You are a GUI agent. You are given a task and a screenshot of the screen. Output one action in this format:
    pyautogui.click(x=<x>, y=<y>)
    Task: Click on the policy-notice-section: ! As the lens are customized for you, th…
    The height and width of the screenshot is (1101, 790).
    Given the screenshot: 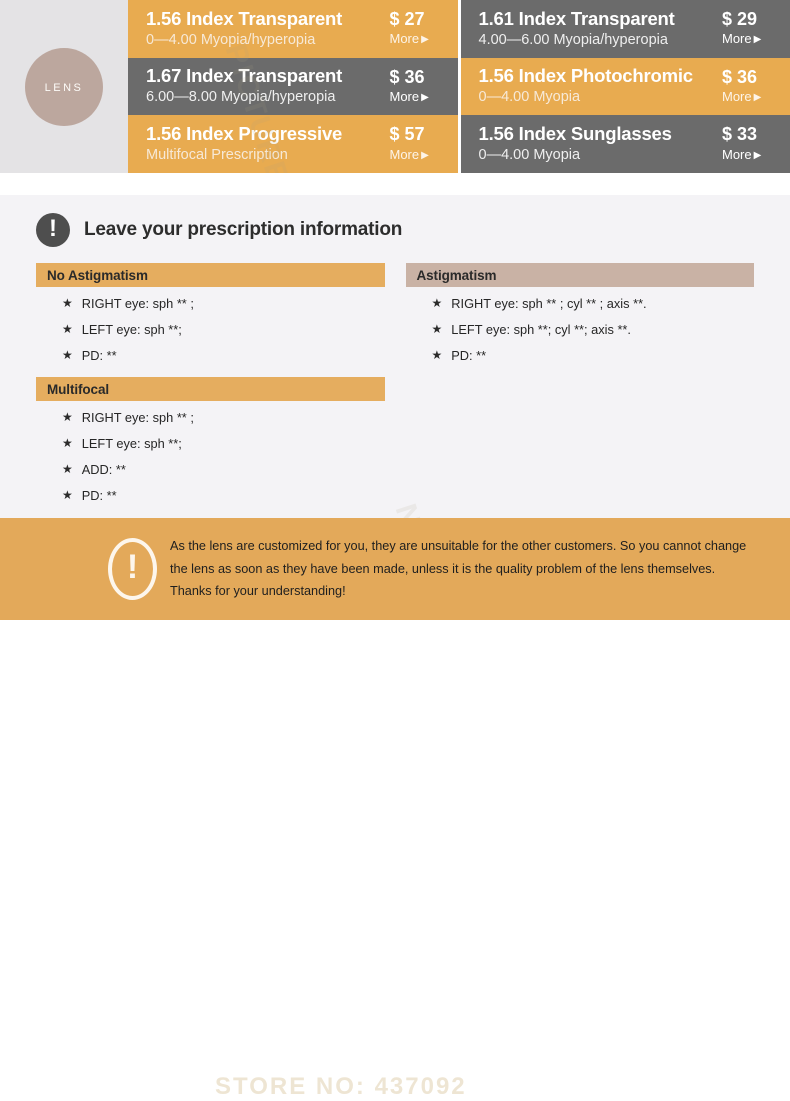 What is the action you would take?
    pyautogui.click(x=395, y=569)
    